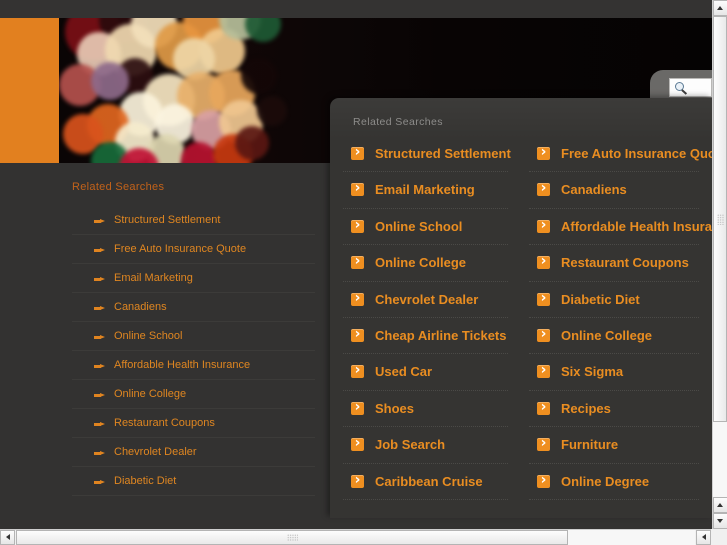 Image resolution: width=727 pixels, height=545 pixels. Describe the element at coordinates (140, 307) in the screenshot. I see `list-item-label: Canadiens` at that location.